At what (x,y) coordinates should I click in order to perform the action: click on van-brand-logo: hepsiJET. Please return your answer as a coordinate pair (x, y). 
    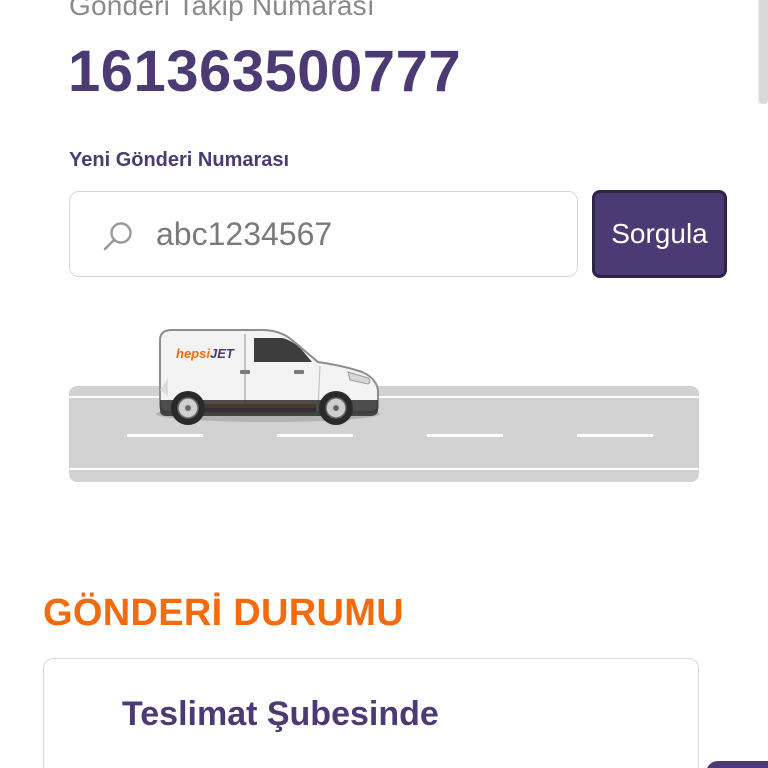
    Looking at the image, I should click on (205, 353).